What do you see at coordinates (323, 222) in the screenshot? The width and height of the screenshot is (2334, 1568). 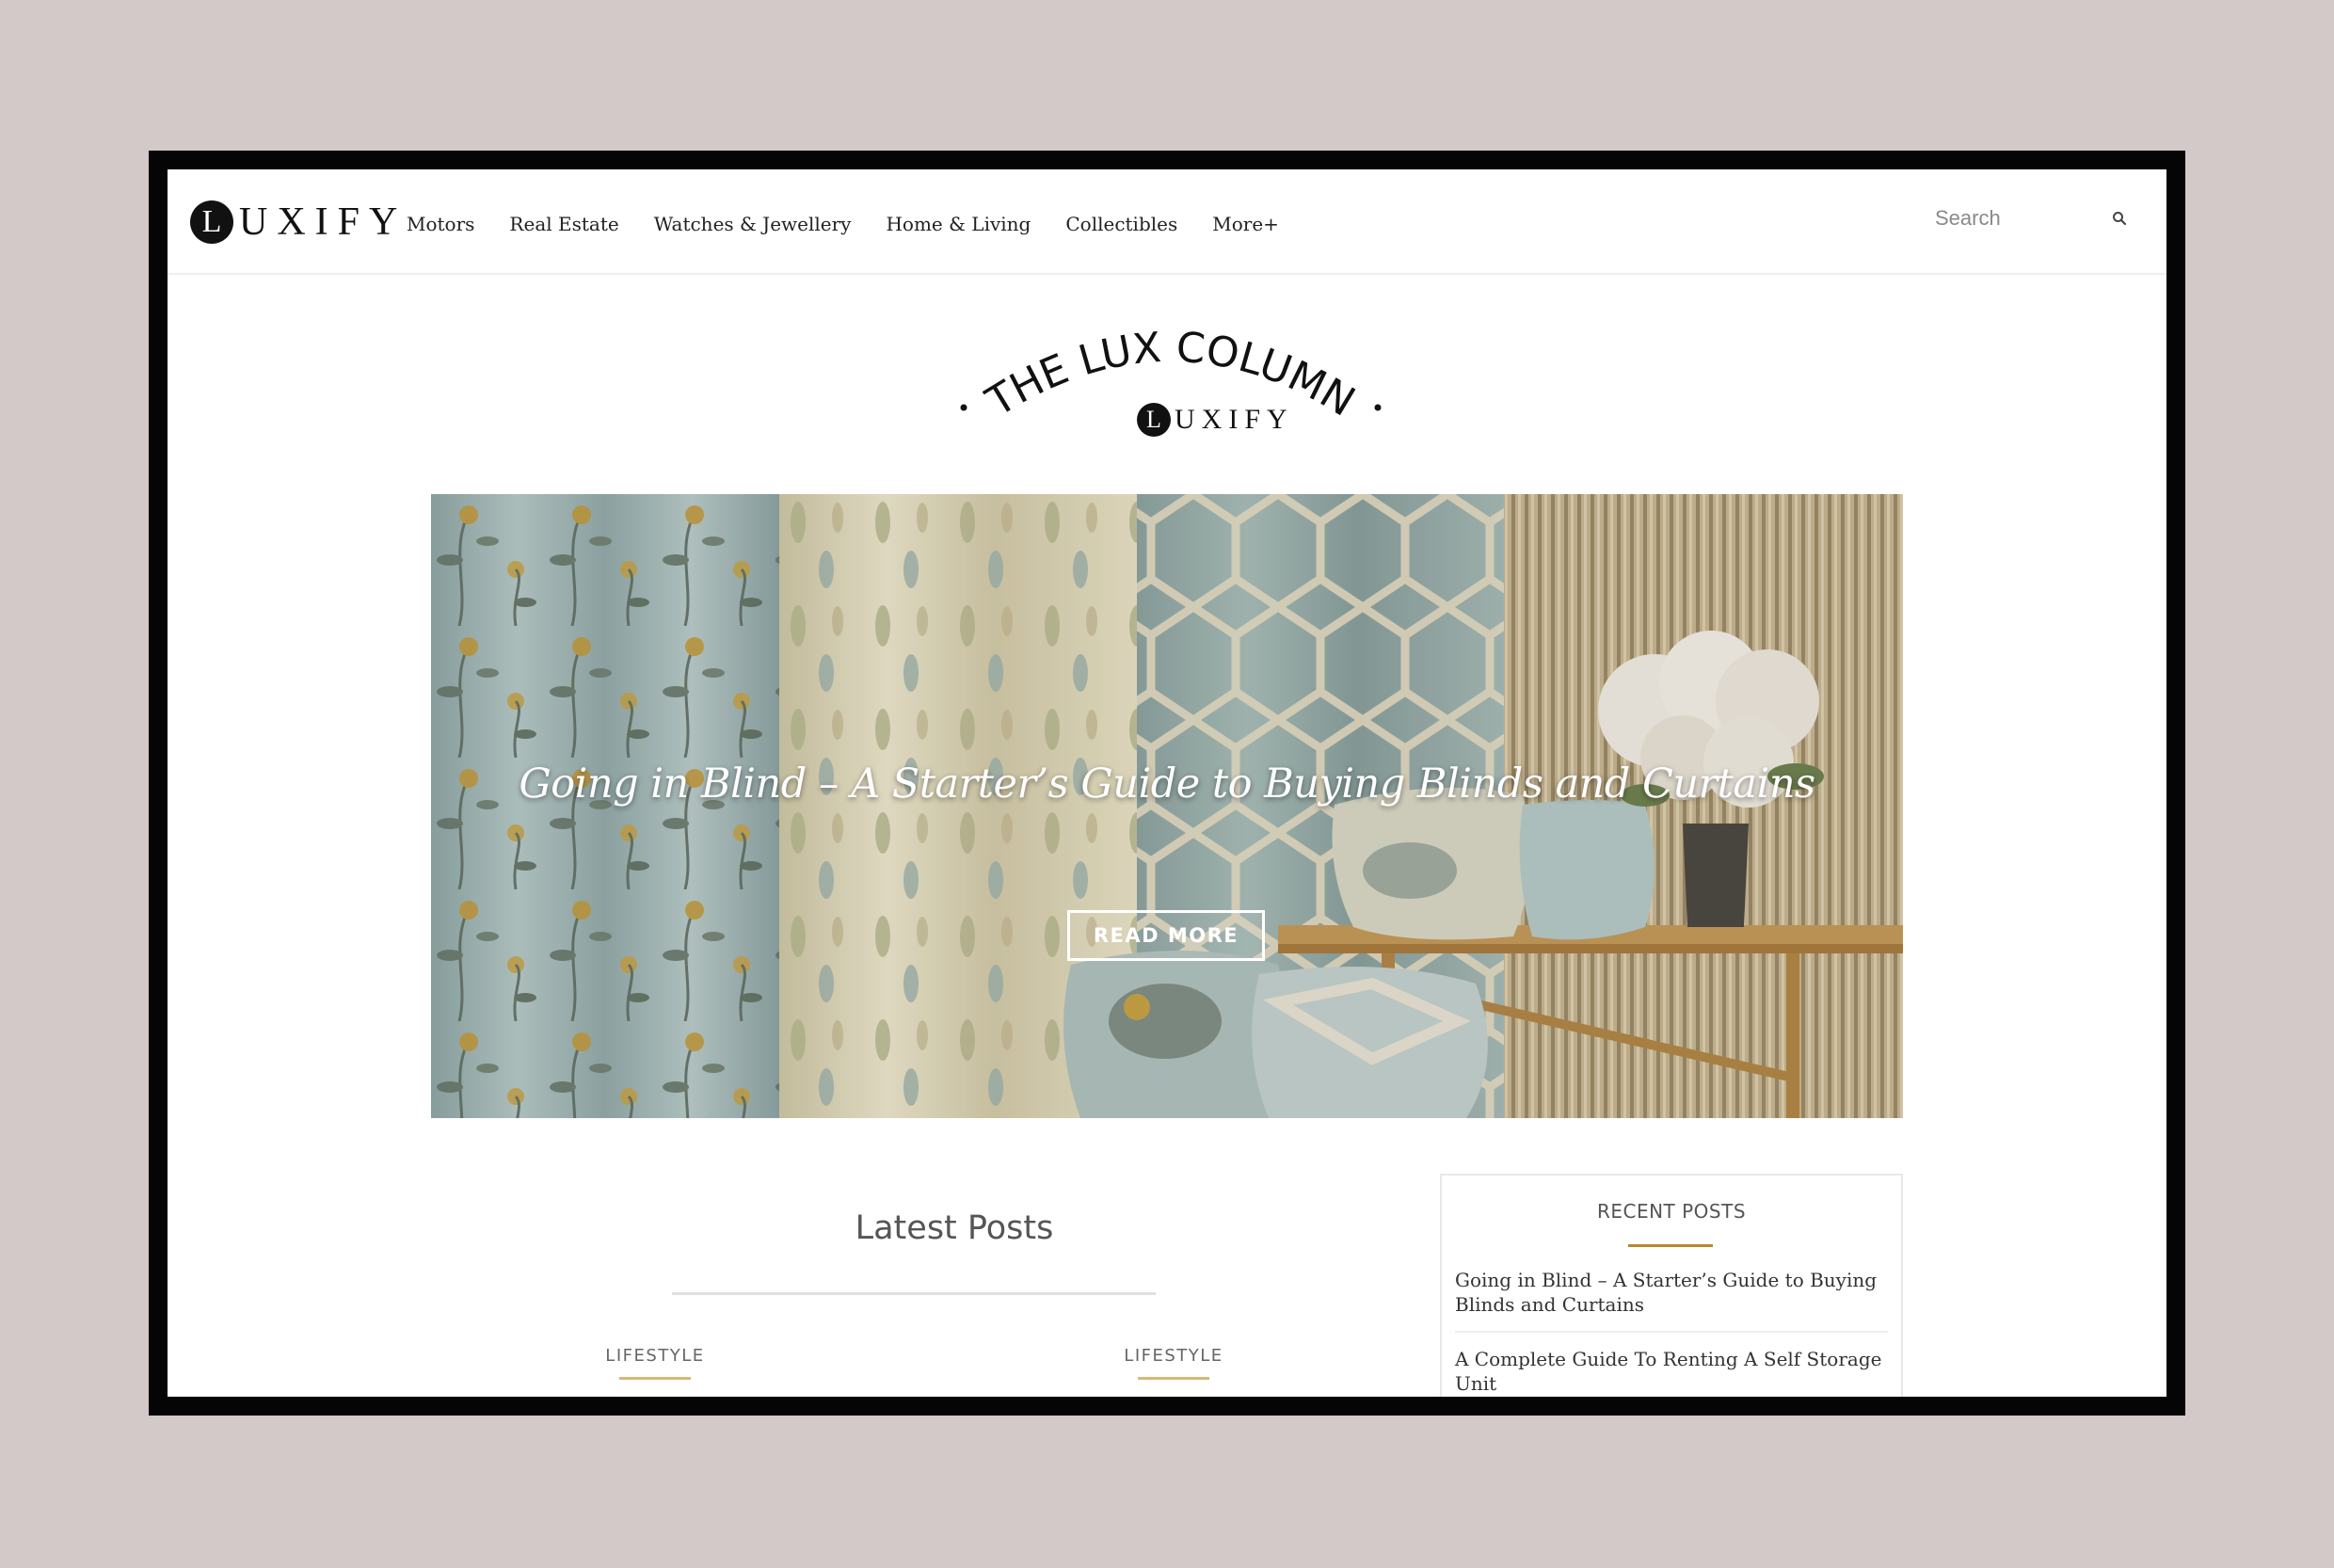 I see `logo-text: UXIFY` at bounding box center [323, 222].